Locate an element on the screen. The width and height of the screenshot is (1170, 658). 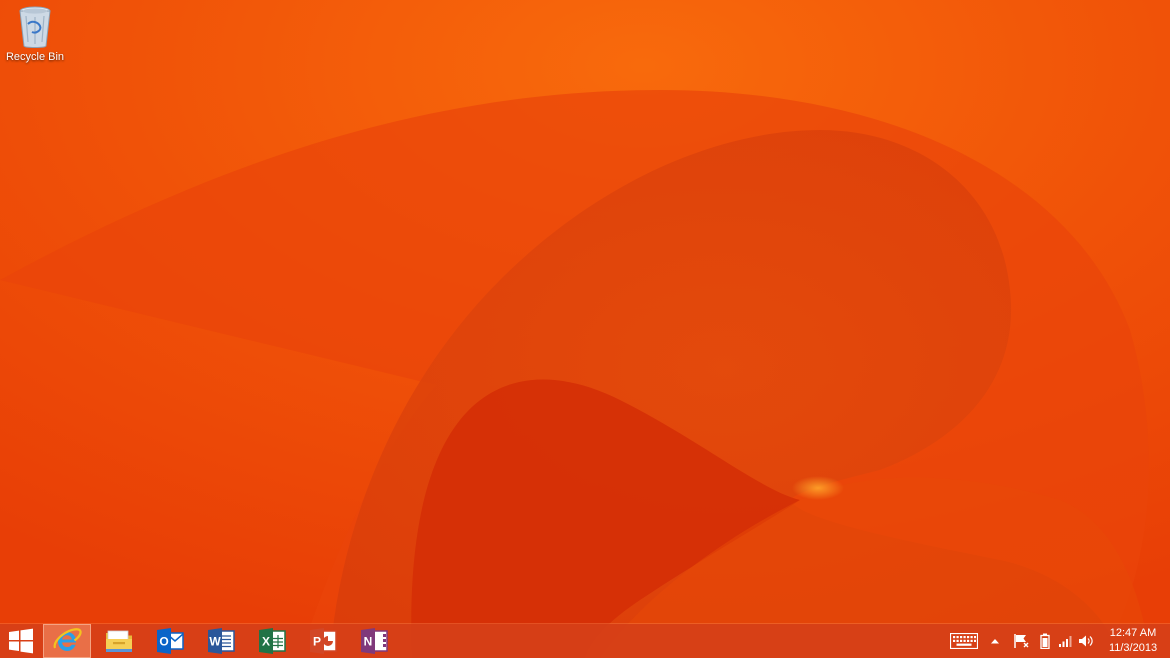
excel-icon: X is located at coordinates (272, 641).